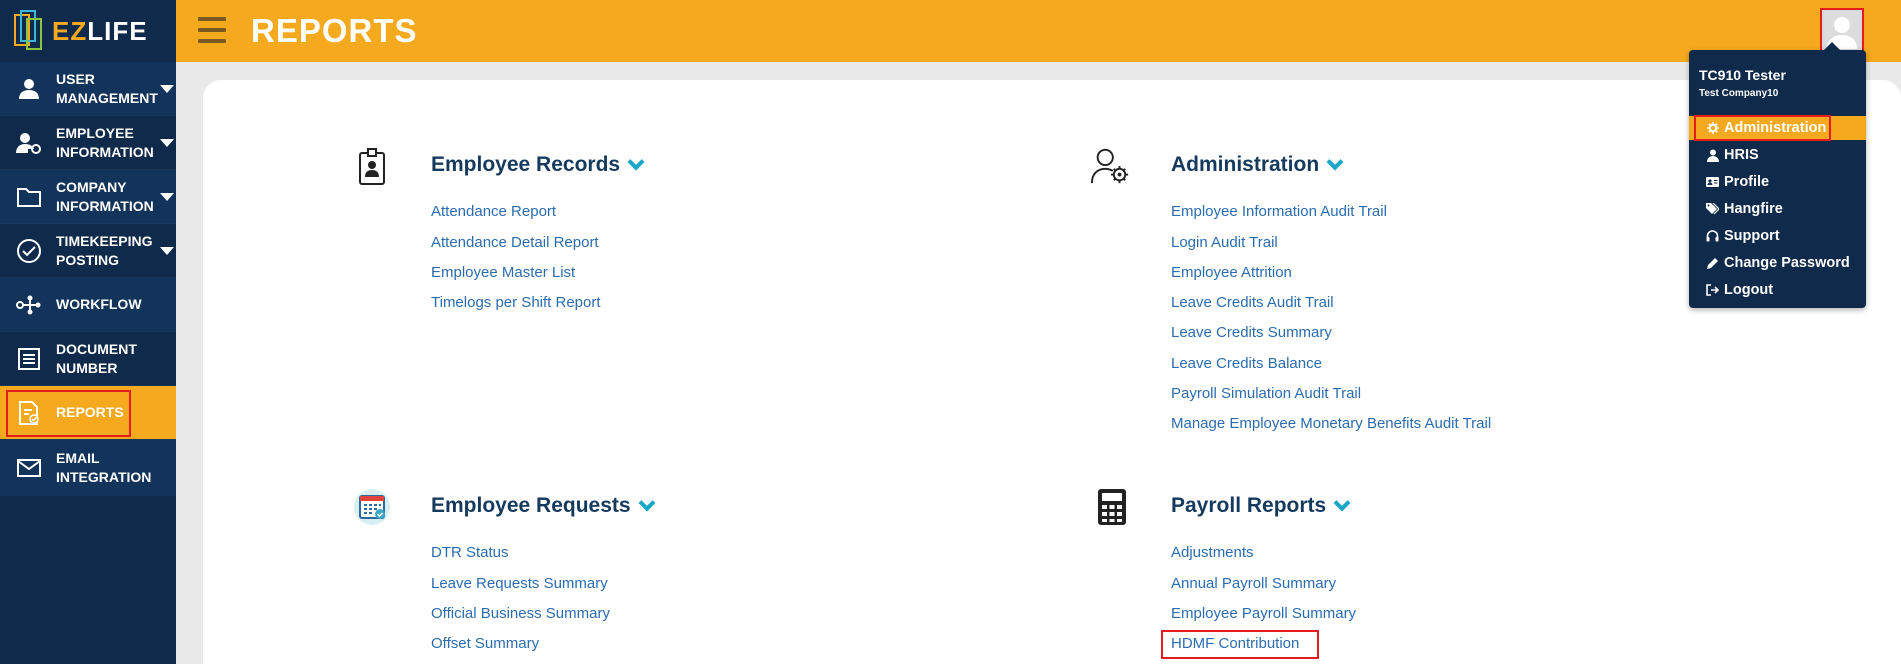  What do you see at coordinates (1777, 209) in the screenshot?
I see `menu-item-hangfire: Hangfire` at bounding box center [1777, 209].